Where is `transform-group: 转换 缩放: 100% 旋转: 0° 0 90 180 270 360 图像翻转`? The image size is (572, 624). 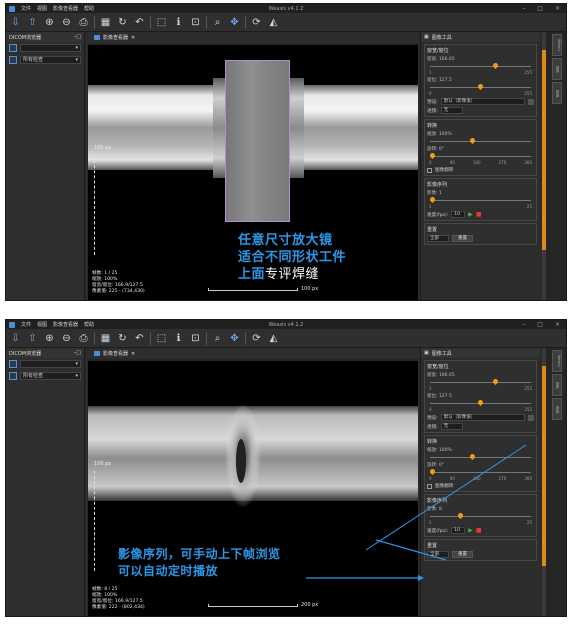 transform-group: 转换 缩放: 100% 旋转: 0° 0 90 180 270 360 图像翻转 is located at coordinates (480, 463).